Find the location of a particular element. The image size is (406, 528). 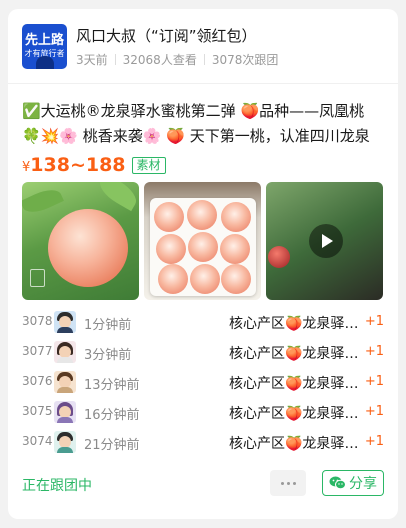

price-row: ¥138~188 素材 is located at coordinates (94, 165).